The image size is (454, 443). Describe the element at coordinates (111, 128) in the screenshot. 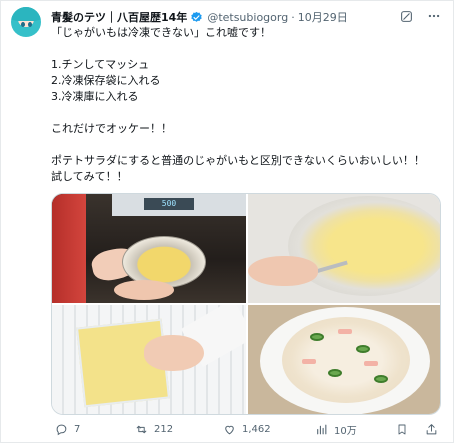

I see `text-line: これだけでオッケー！！` at that location.